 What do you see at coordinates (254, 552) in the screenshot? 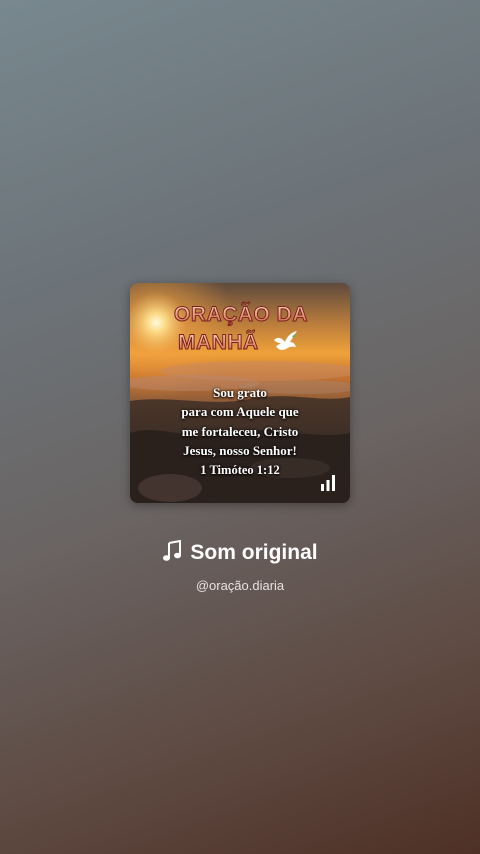
I see `sound-title-text: Som original` at bounding box center [254, 552].